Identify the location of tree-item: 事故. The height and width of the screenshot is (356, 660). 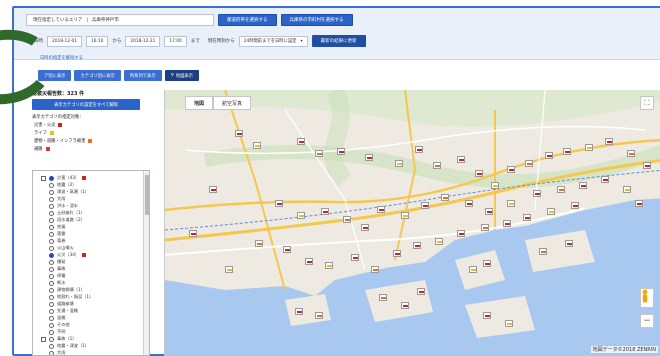
(57, 269).